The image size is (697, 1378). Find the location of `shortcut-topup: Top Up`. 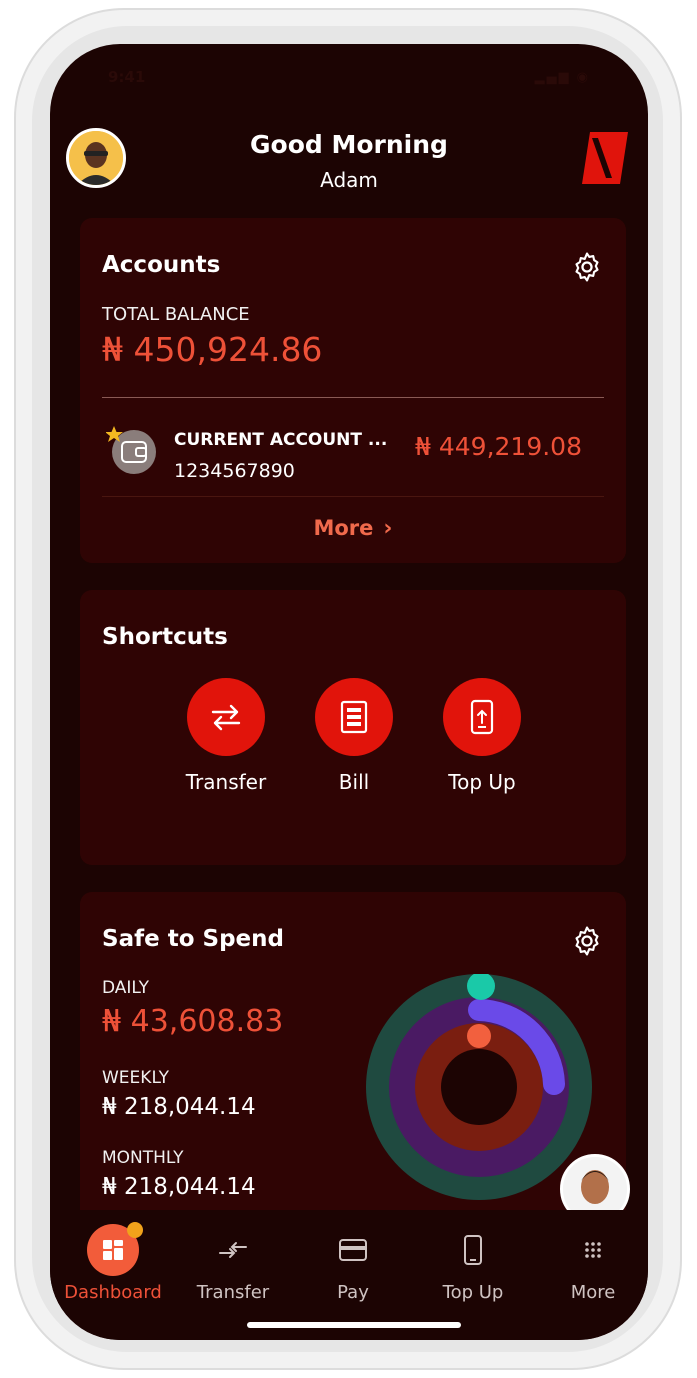

shortcut-topup: Top Up is located at coordinates (482, 736).